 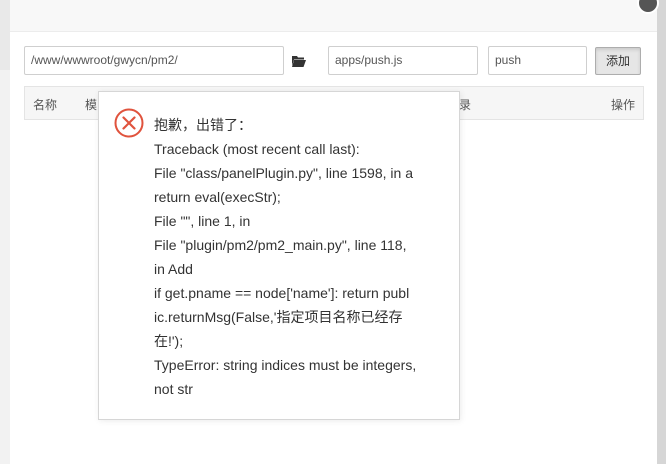 I want to click on error-title: 抱歉，出错了：, so click(x=203, y=125).